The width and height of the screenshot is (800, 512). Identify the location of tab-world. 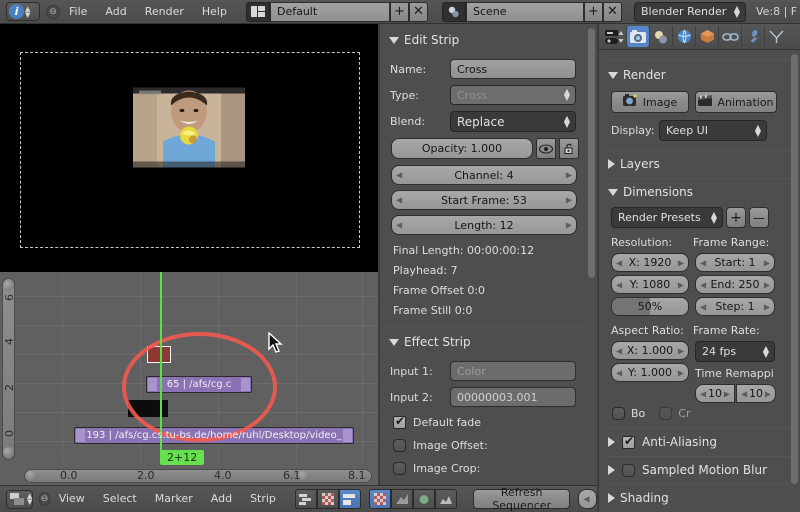
(683, 36).